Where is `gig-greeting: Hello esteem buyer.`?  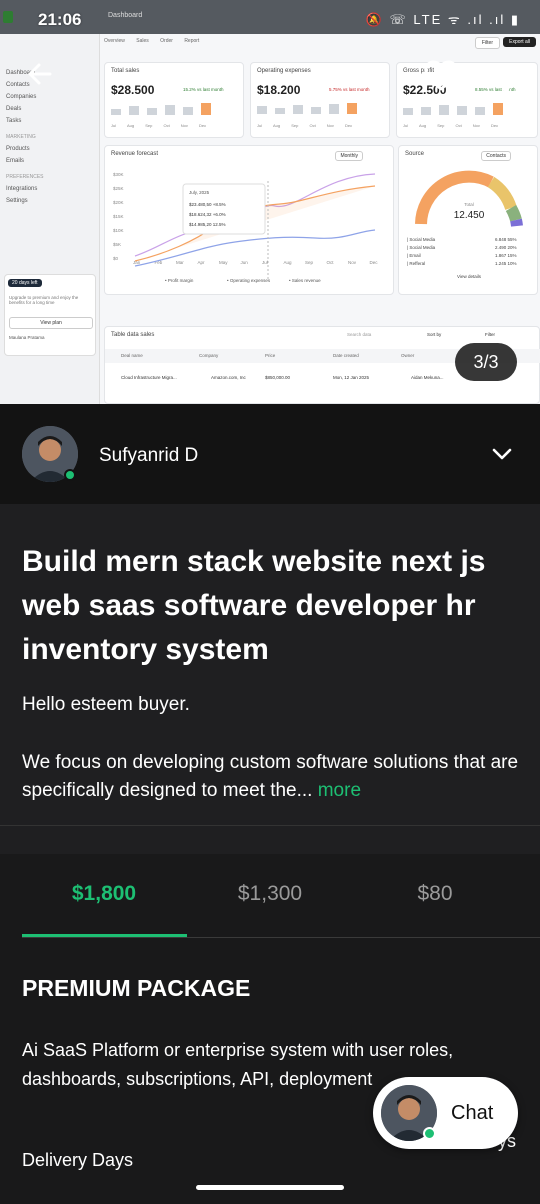
gig-greeting: Hello esteem buyer. is located at coordinates (106, 704).